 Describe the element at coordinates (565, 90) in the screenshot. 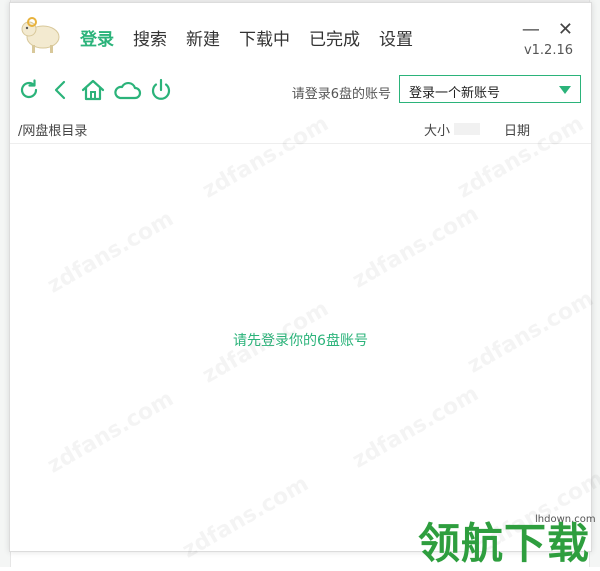

I see `dropdown-arrow-icon` at that location.